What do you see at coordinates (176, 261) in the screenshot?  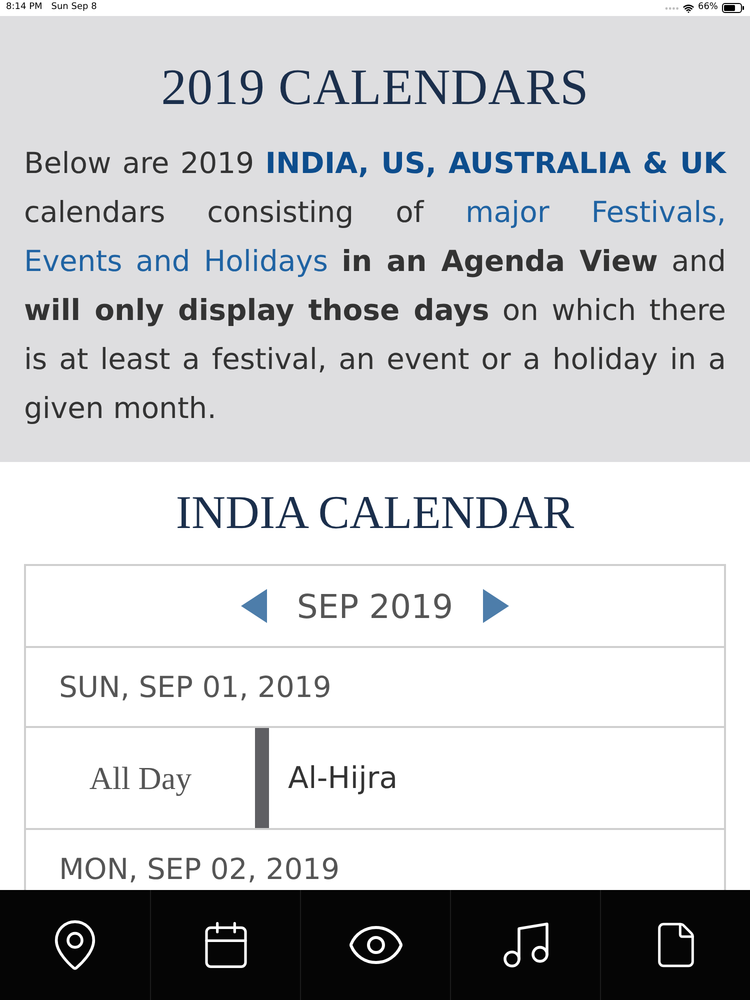 I see `calendar-link: Events and Holidays` at bounding box center [176, 261].